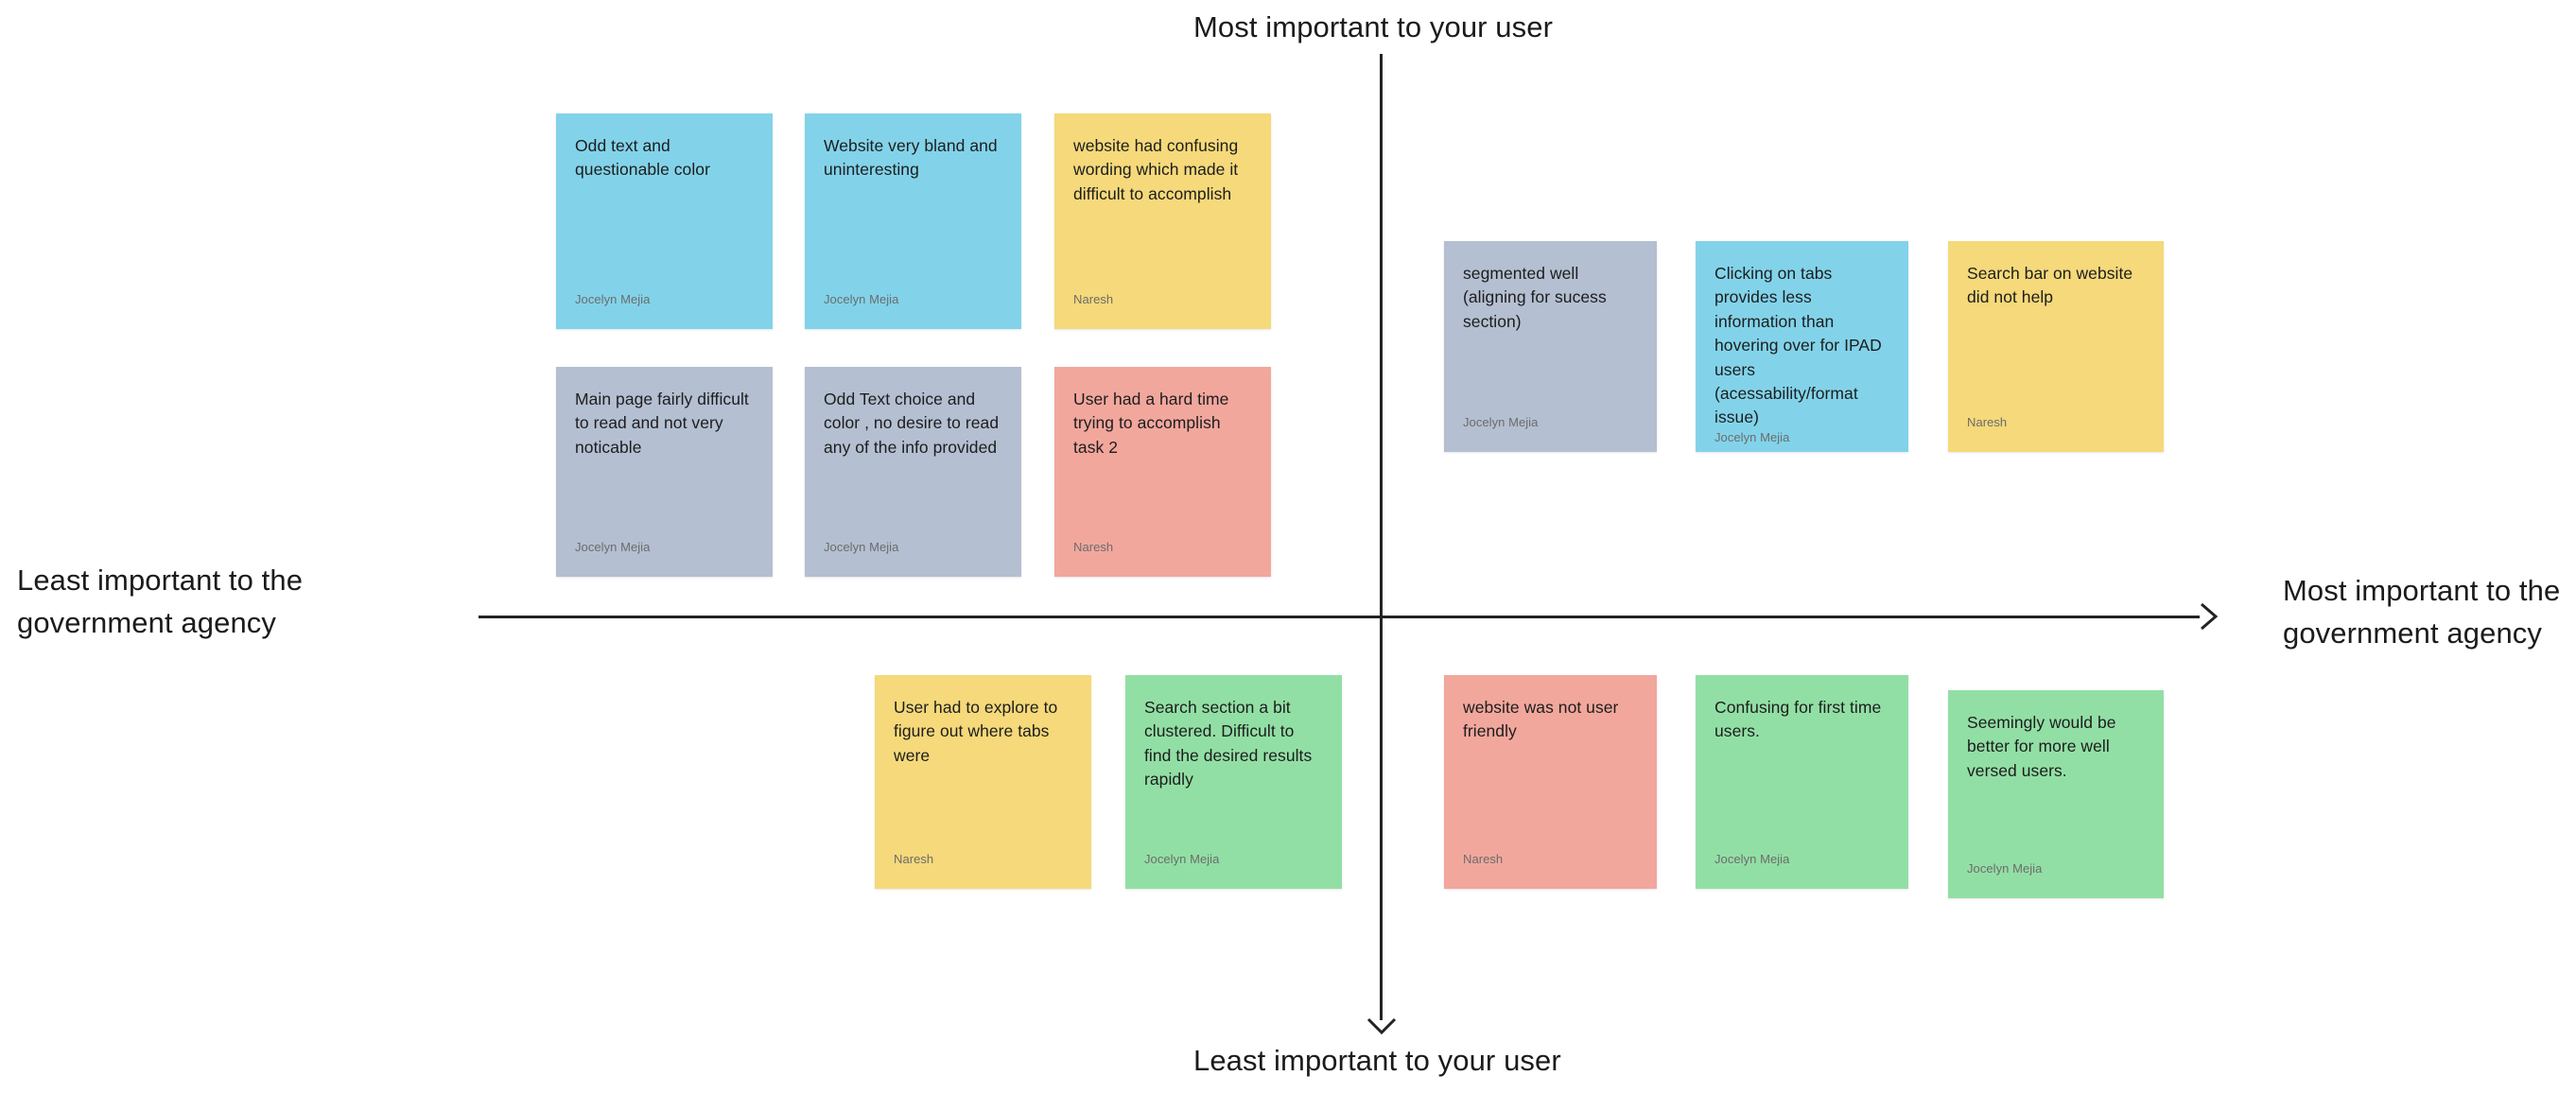 Image resolution: width=2576 pixels, height=1093 pixels. I want to click on horizontal-axis-line, so click(1339, 617).